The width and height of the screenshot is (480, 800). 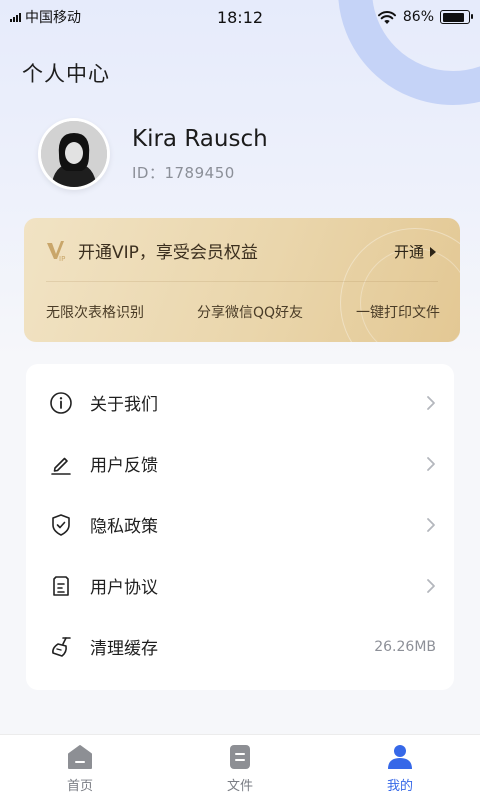 What do you see at coordinates (240, 463) in the screenshot?
I see `menu-item-feedback: 用户反馈` at bounding box center [240, 463].